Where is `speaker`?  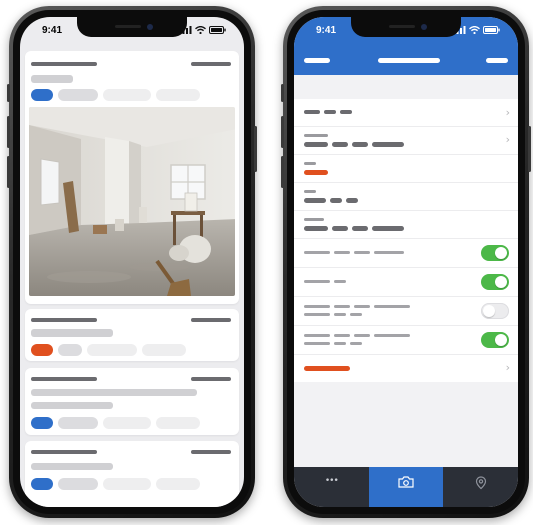
speaker is located at coordinates (128, 26).